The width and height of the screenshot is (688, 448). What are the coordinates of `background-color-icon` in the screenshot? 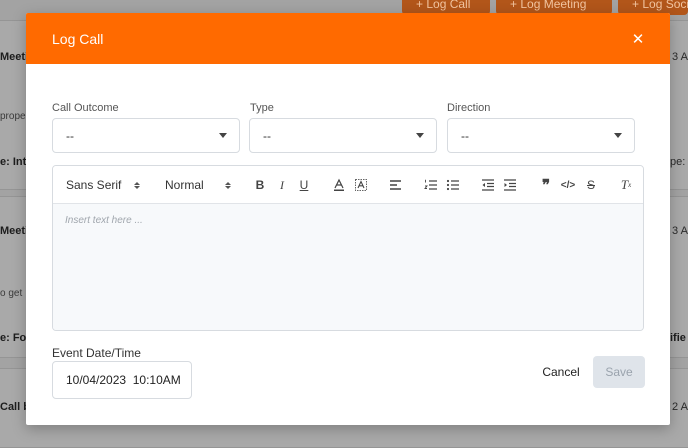 It's located at (361, 185).